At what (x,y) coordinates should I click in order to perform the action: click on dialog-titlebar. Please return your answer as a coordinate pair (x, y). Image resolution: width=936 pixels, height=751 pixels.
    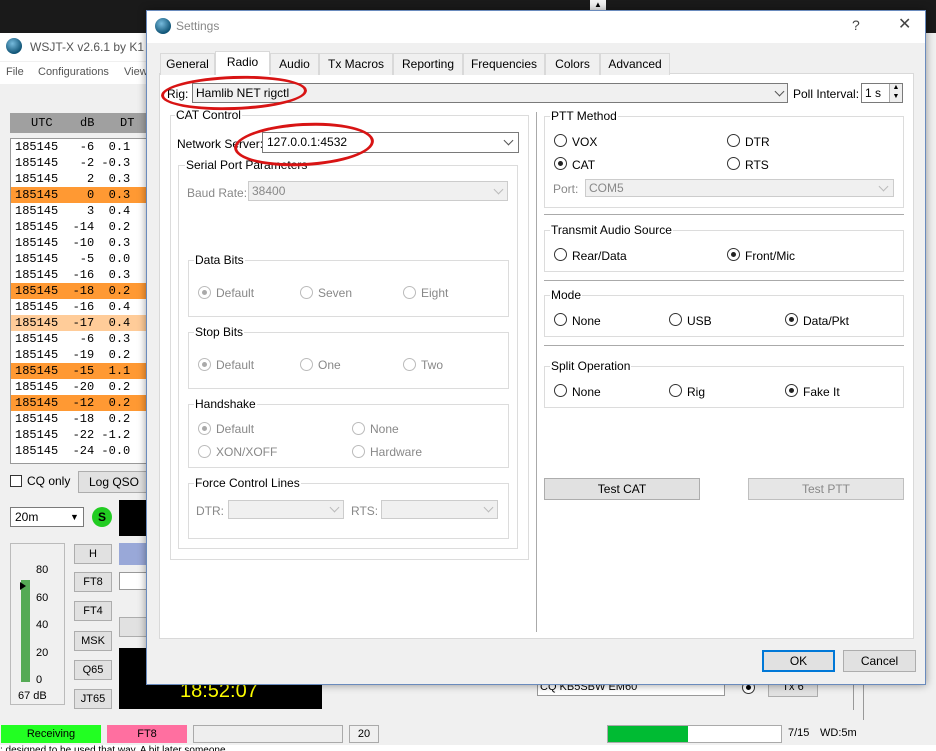
    Looking at the image, I should click on (536, 27).